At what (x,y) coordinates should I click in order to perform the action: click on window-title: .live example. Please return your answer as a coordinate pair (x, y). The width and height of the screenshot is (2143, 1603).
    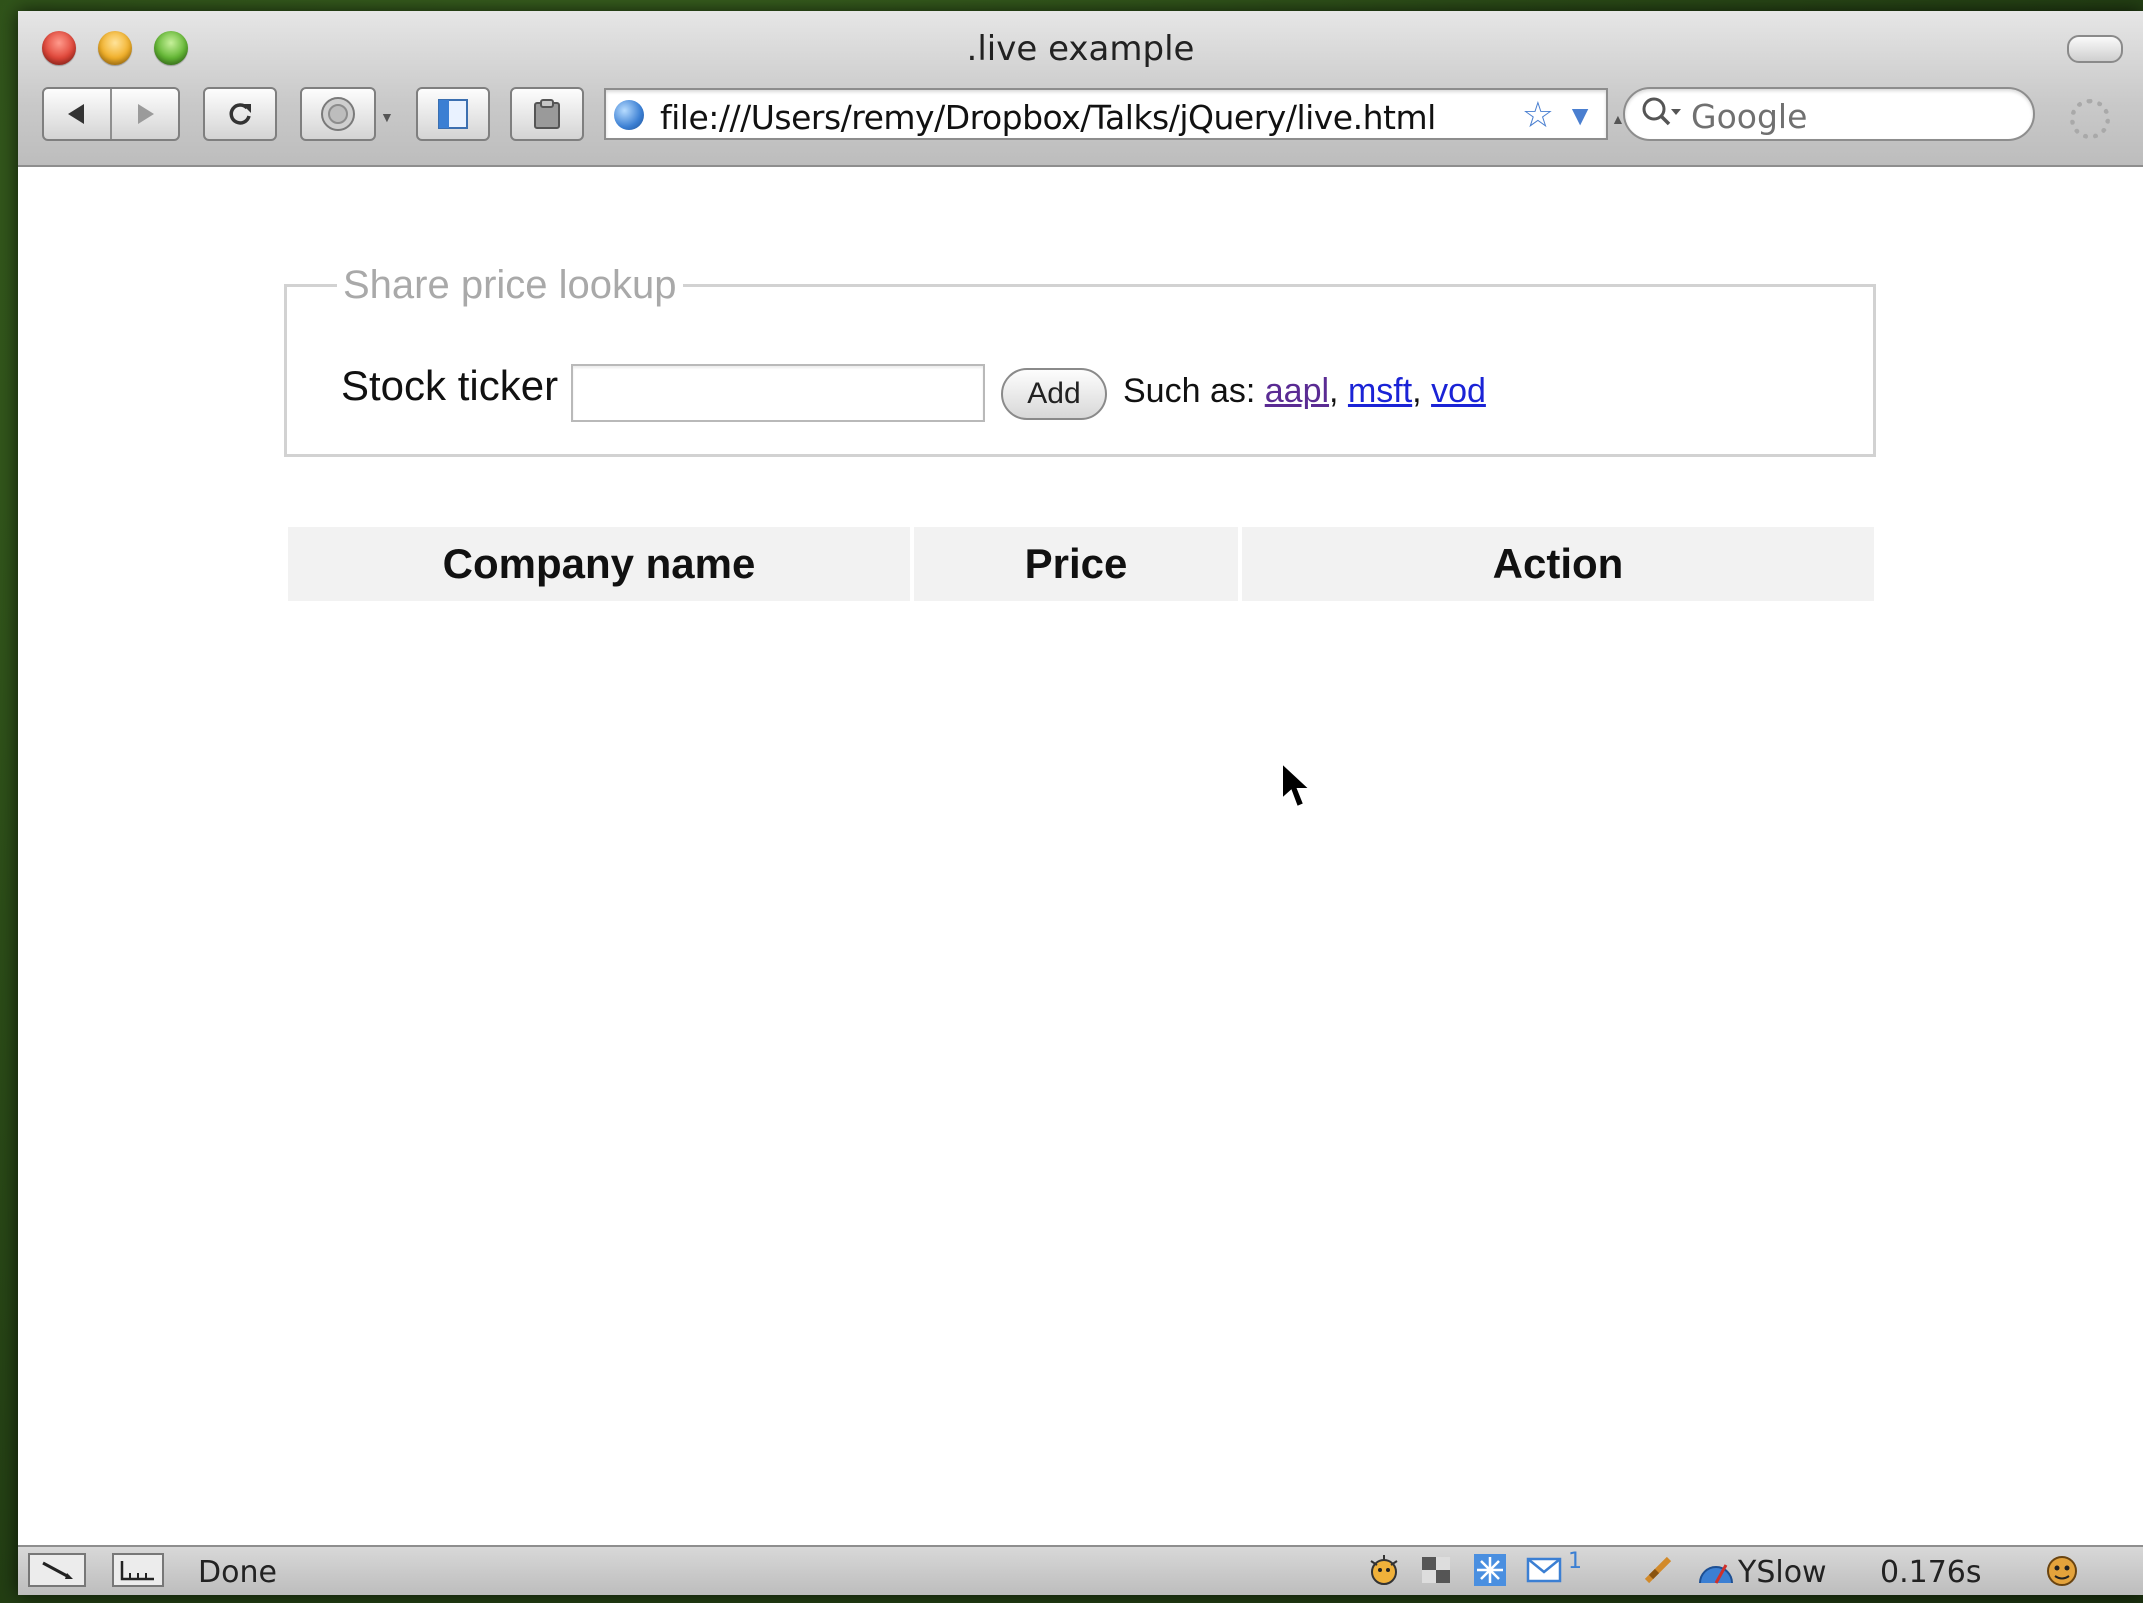
    Looking at the image, I should click on (1080, 49).